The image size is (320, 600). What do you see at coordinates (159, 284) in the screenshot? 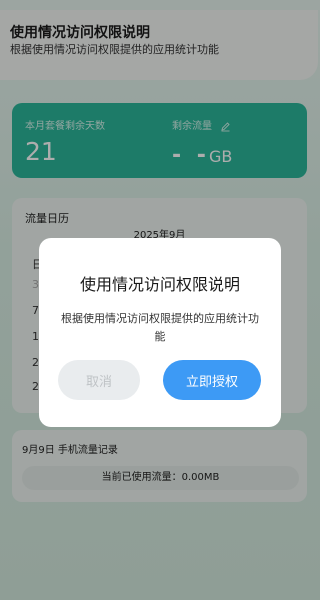
I see `dialog-title: 使用情况访问权限说明` at bounding box center [159, 284].